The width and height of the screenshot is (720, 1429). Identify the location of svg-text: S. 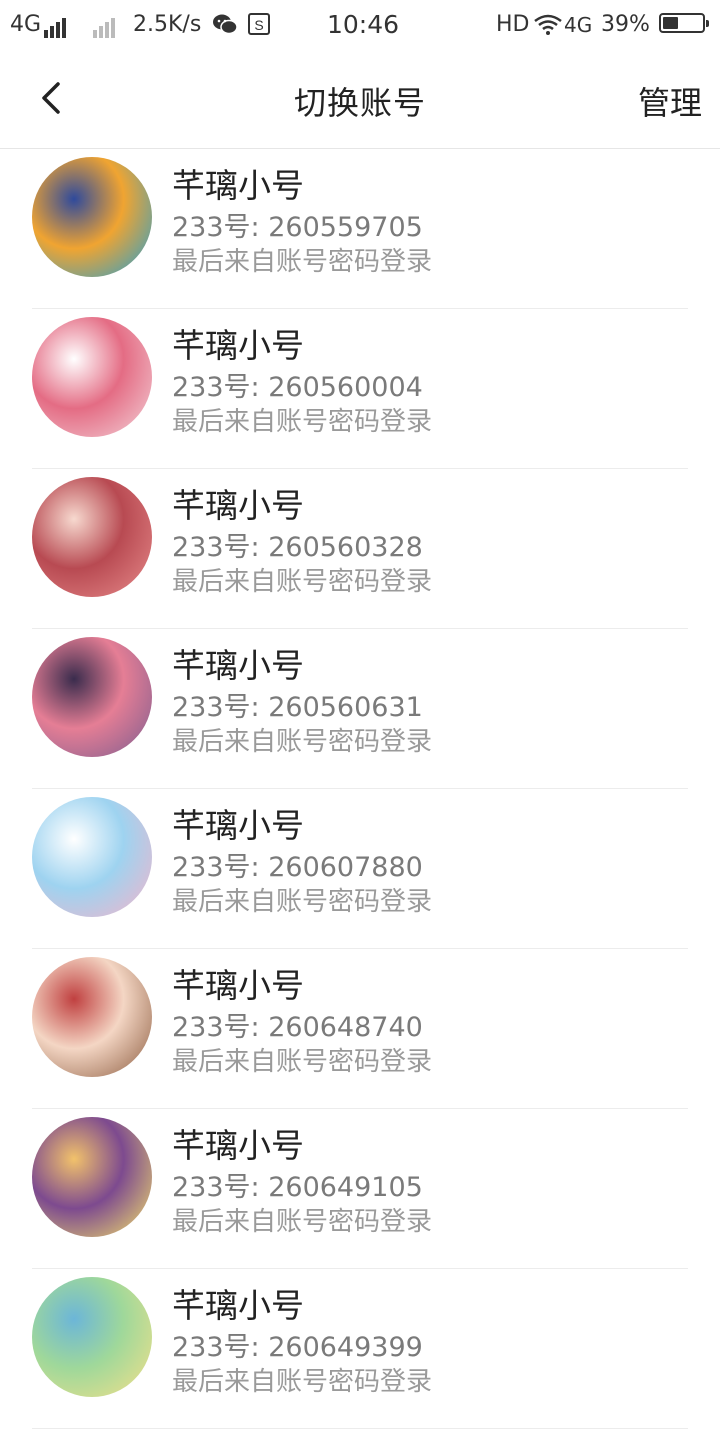
(258, 25).